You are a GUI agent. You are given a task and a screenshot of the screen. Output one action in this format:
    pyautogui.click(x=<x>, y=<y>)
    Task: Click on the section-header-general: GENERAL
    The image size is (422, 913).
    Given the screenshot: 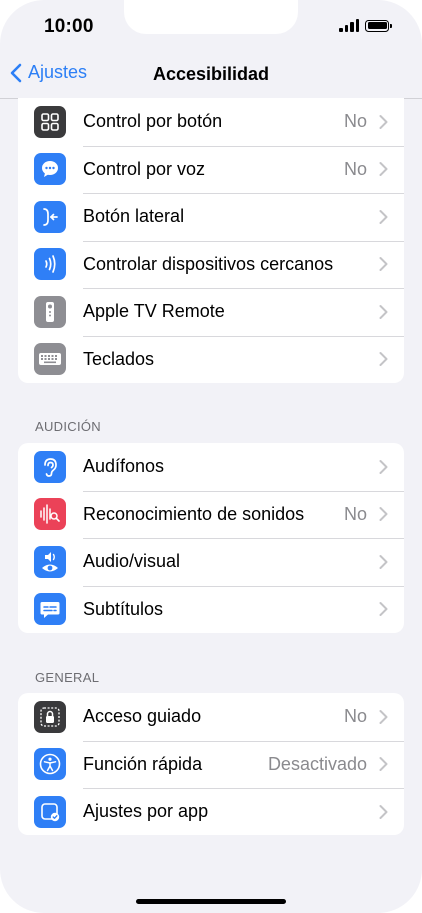 What is the action you would take?
    pyautogui.click(x=67, y=677)
    